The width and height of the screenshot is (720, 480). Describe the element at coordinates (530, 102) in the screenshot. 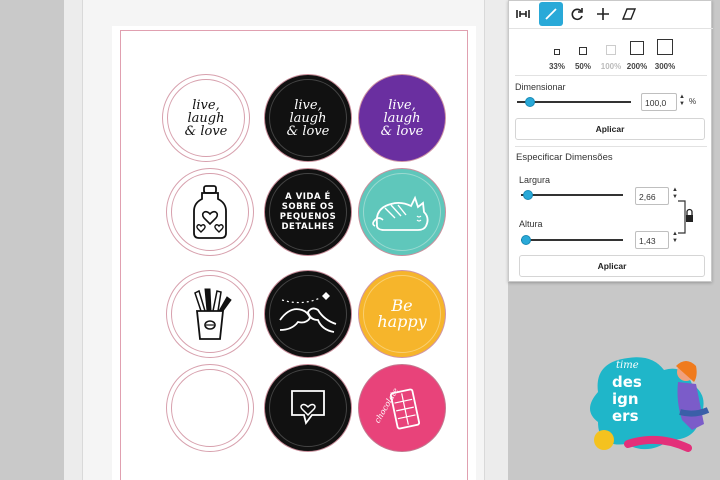

I see `resize-slider-knob` at that location.